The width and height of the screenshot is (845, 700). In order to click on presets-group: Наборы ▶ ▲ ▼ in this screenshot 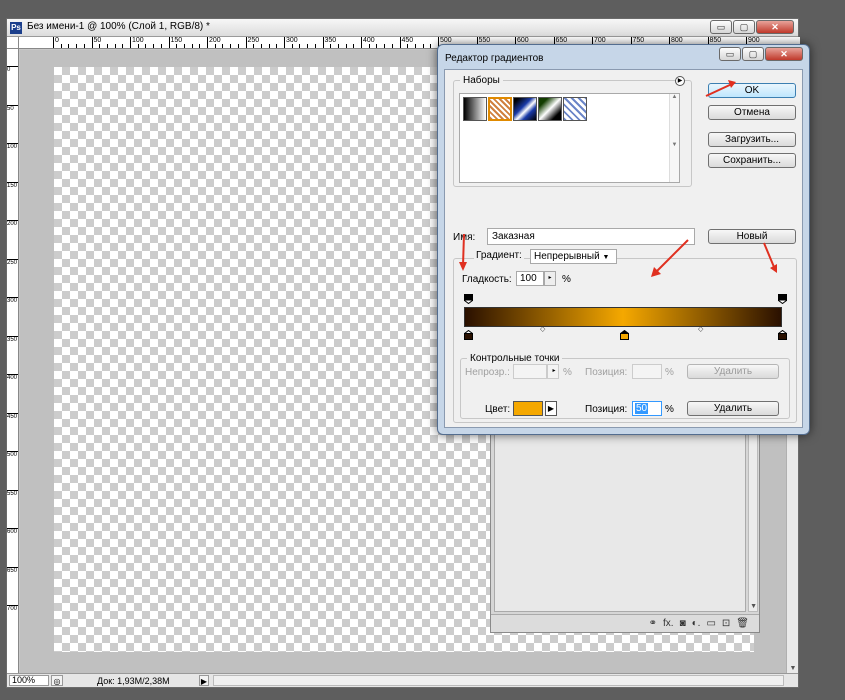, I will do `click(572, 131)`.